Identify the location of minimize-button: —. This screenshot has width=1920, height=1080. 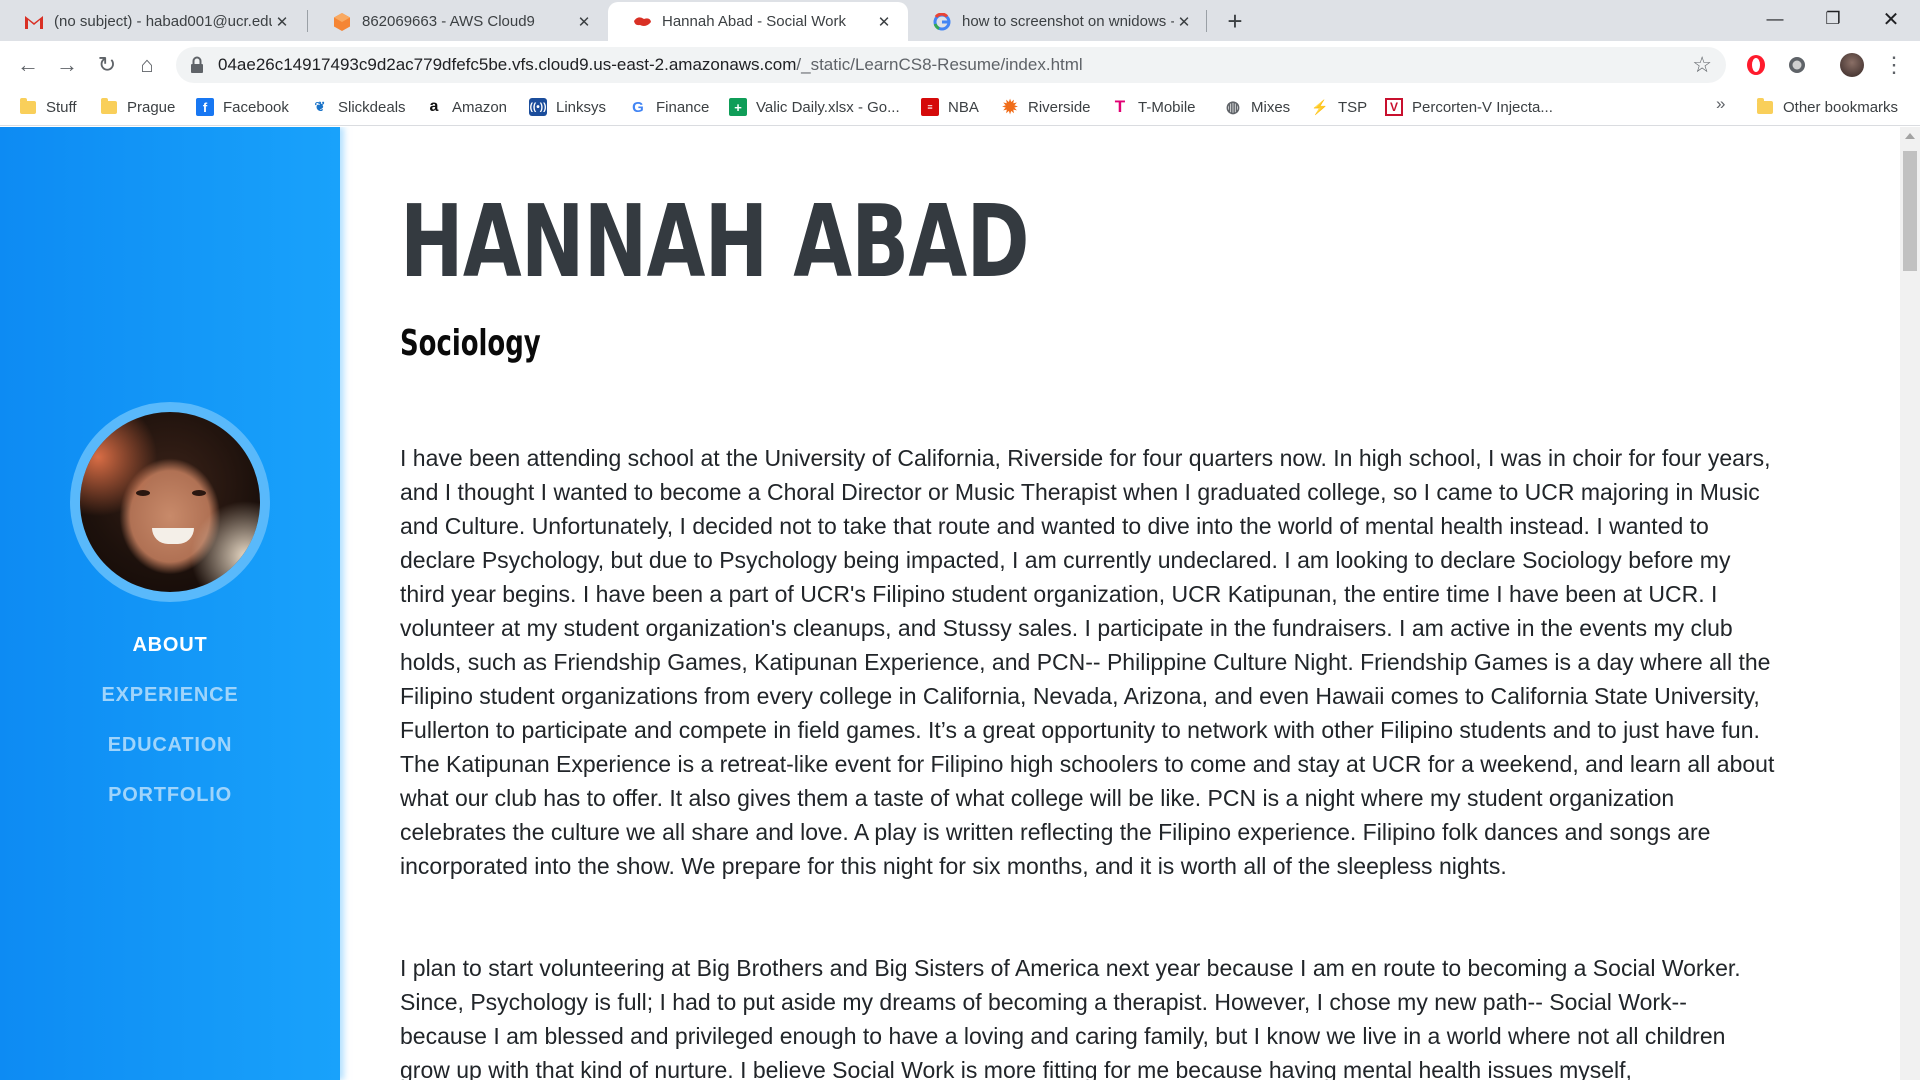
(1775, 19).